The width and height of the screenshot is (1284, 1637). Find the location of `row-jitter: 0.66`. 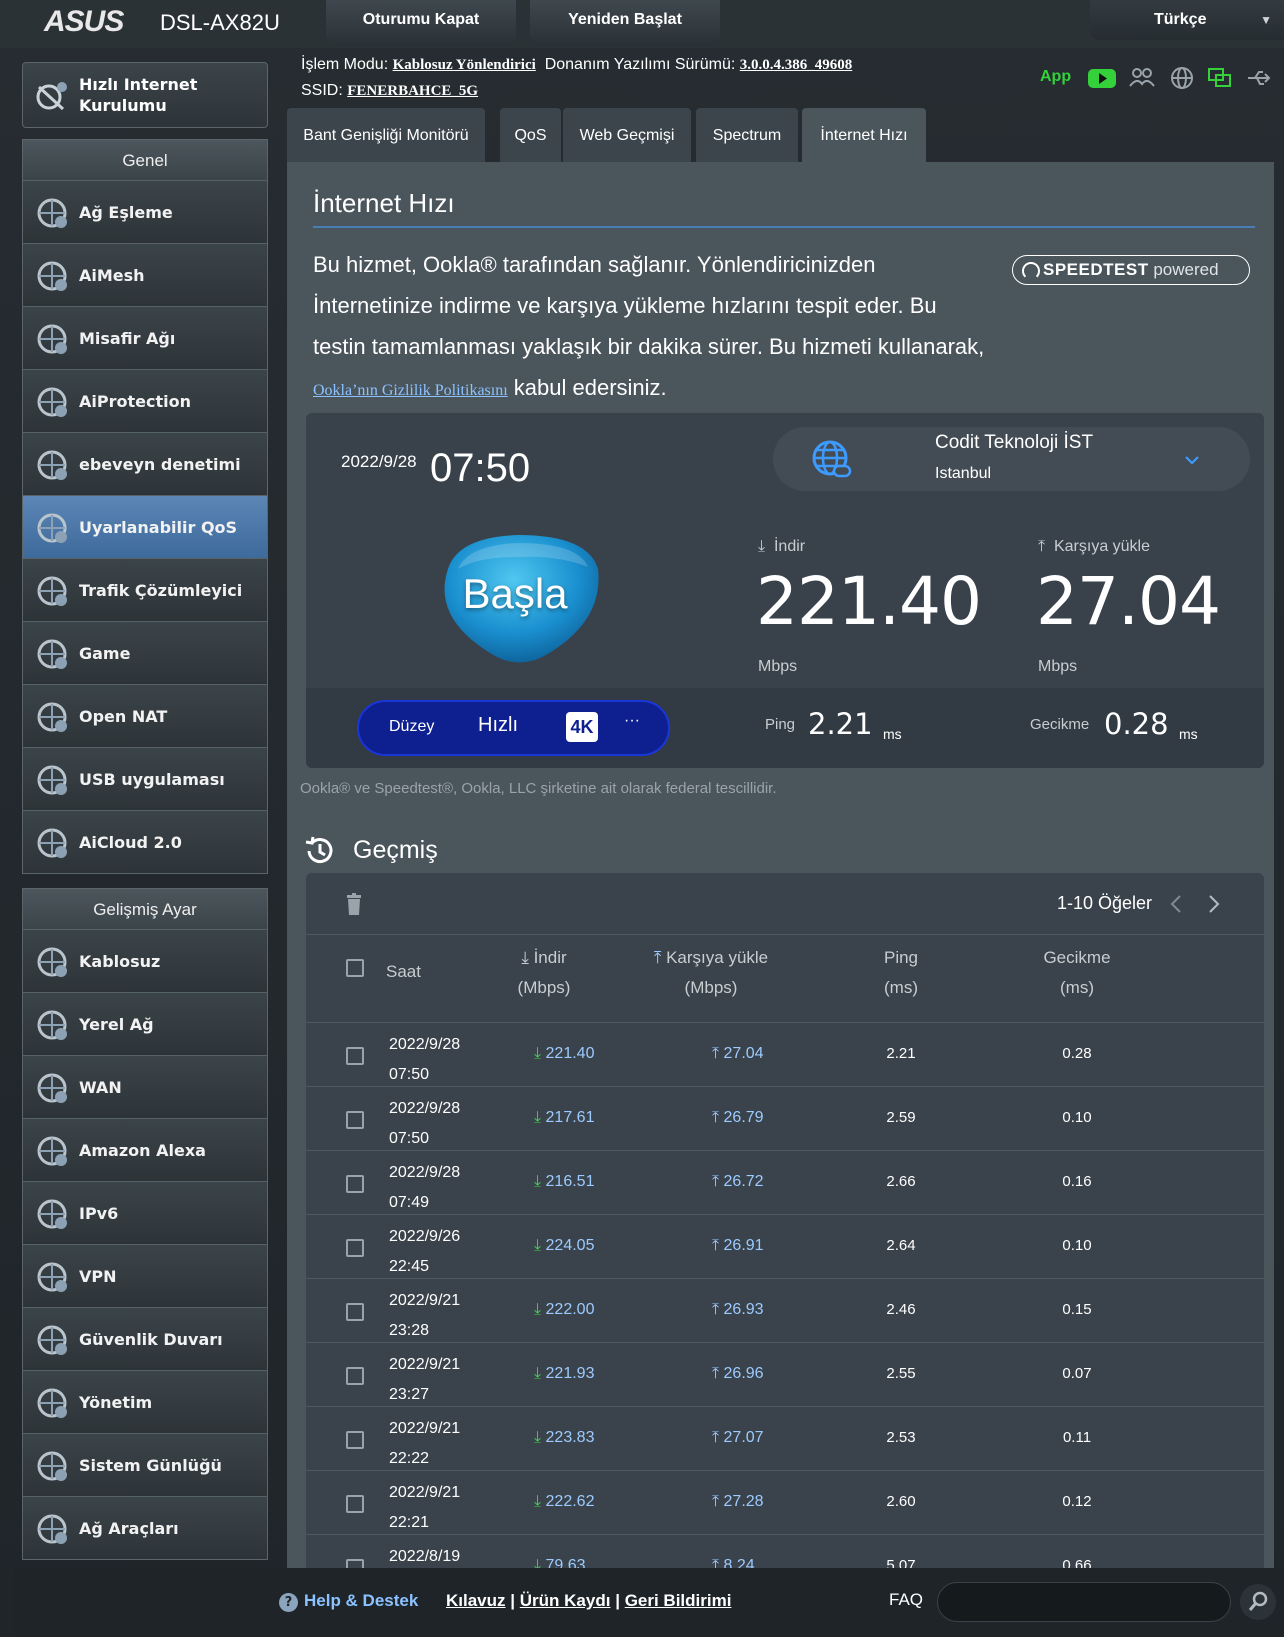

row-jitter: 0.66 is located at coordinates (1077, 1562).